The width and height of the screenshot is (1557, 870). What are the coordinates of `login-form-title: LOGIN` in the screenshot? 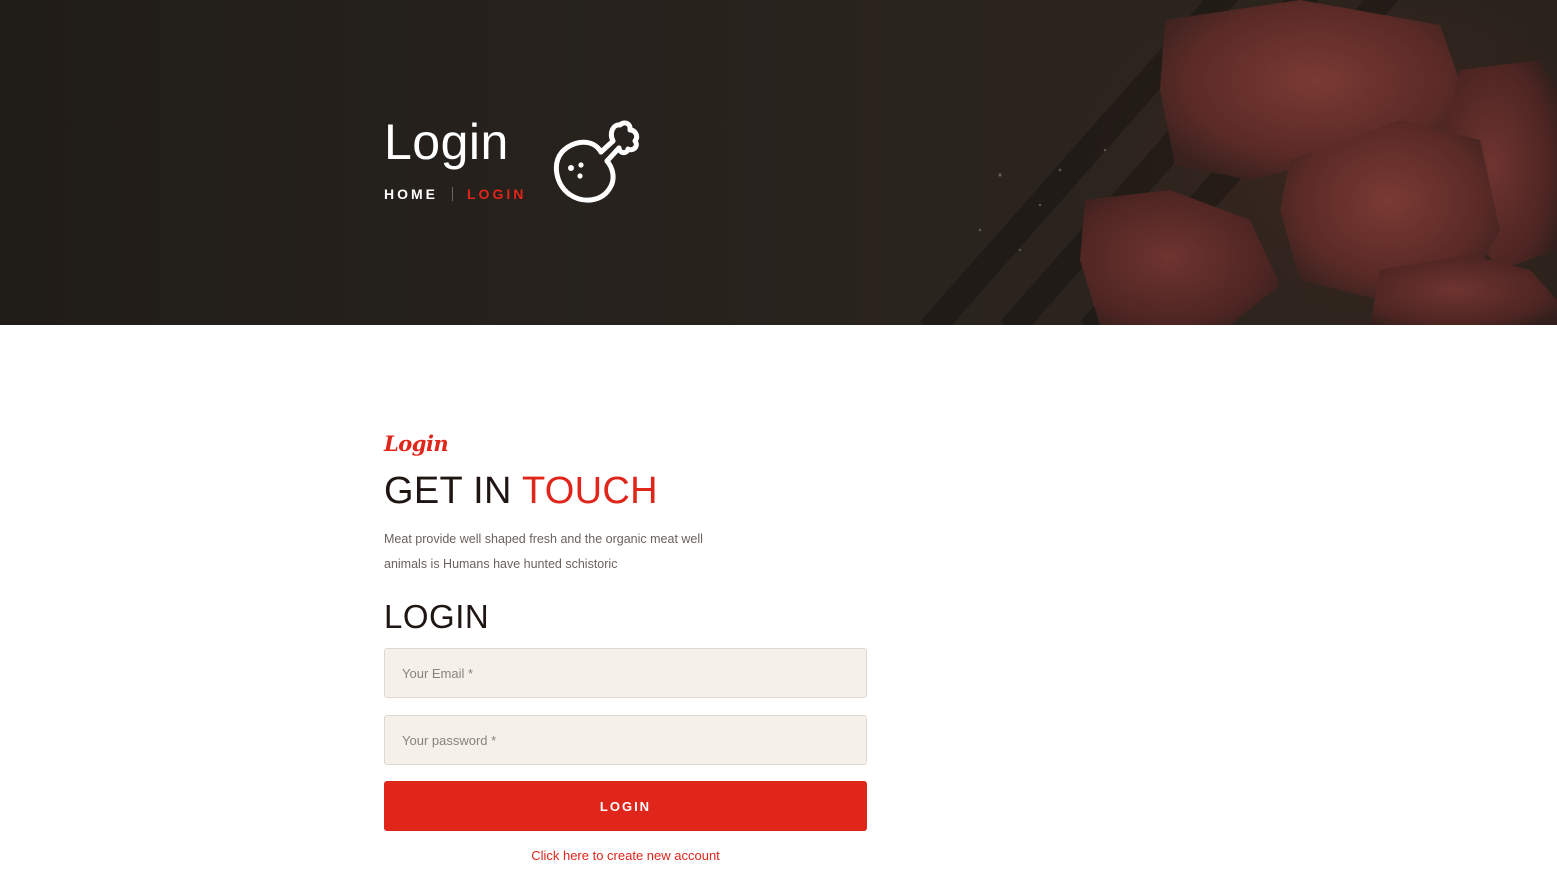 It's located at (437, 616).